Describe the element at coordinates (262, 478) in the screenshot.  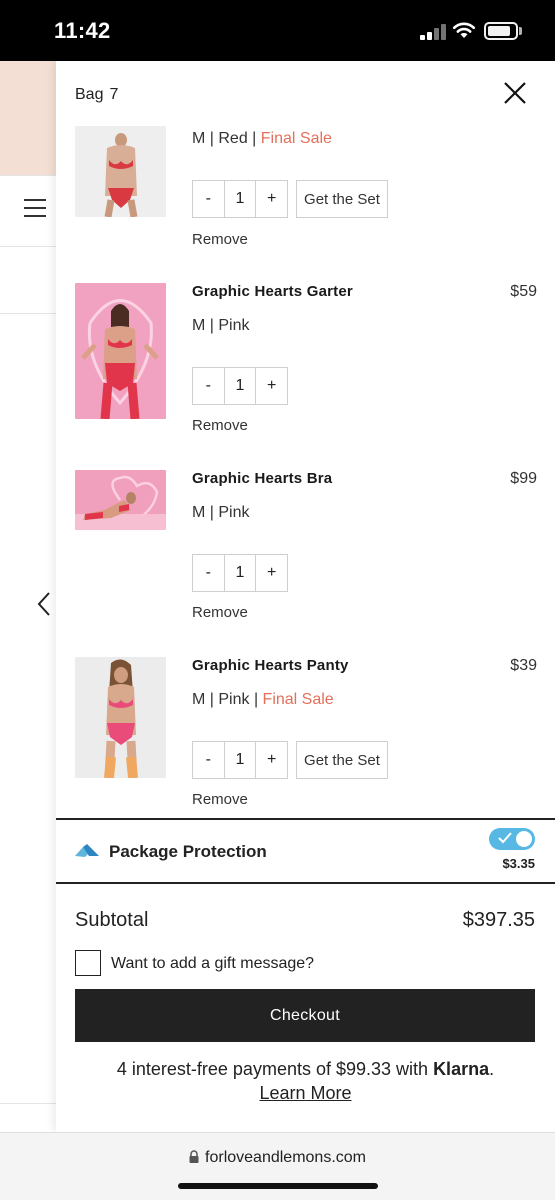
I see `item-name: Graphic Hearts Bra` at that location.